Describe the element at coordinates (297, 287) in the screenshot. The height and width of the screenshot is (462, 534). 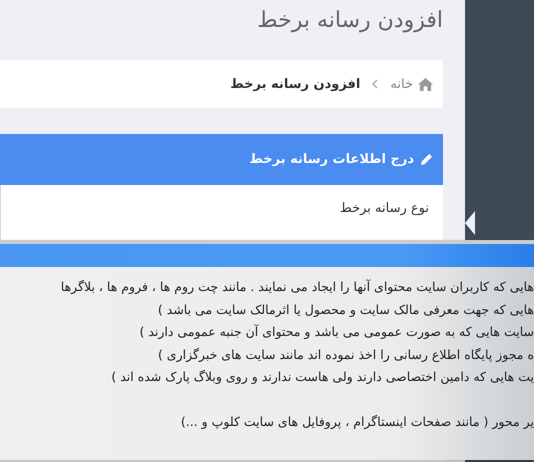
I see `popup-text-line: هایی که کاربران سایت محتوای آنها را ایجاد می نمایند . مانند چت روم ها ، فروم ها ، بلاگرها` at that location.